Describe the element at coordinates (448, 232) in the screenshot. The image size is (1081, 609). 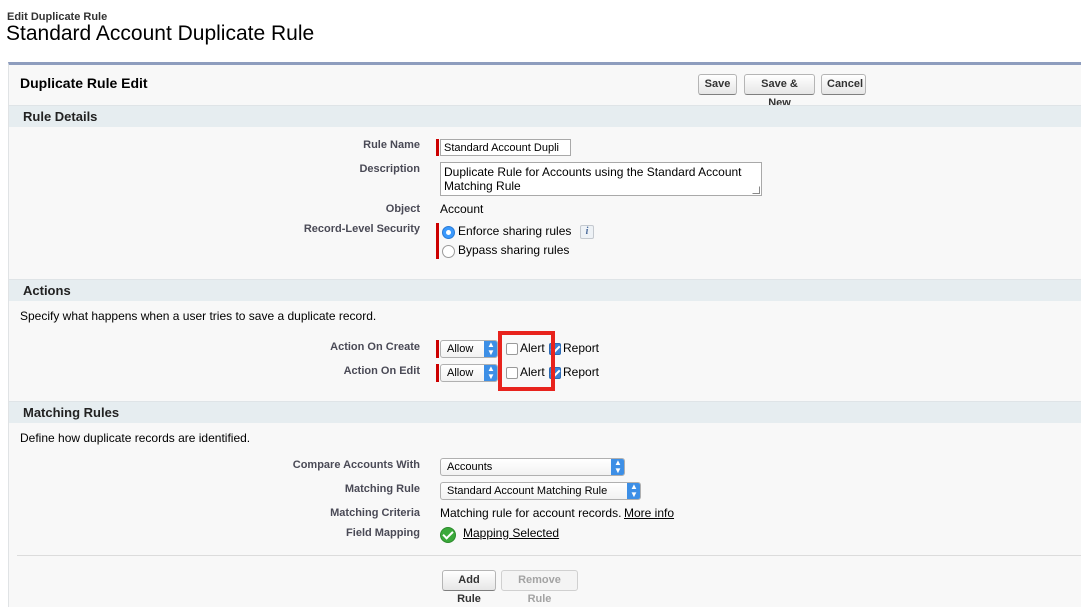
I see `enforce-sharing-radio` at that location.